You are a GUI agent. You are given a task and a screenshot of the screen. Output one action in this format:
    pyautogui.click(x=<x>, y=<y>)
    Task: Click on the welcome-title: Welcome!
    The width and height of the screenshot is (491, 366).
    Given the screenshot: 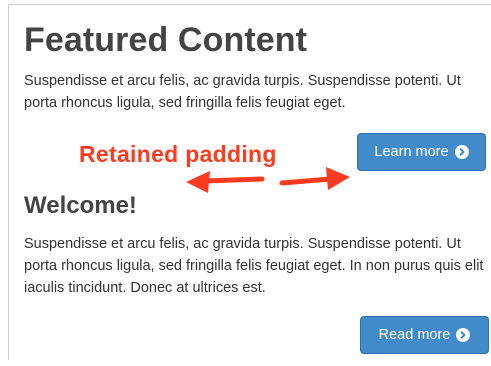 What is the action you would take?
    pyautogui.click(x=80, y=205)
    